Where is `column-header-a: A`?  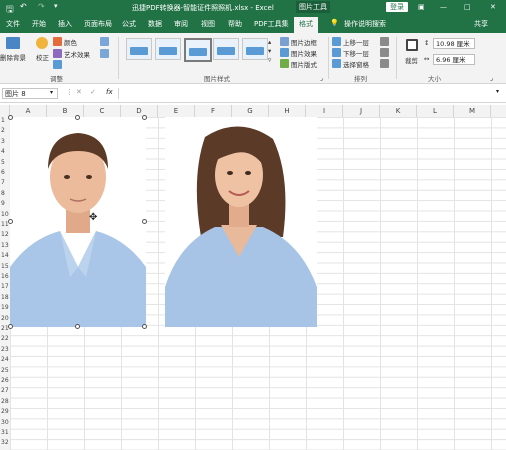 column-header-a: A is located at coordinates (28, 111).